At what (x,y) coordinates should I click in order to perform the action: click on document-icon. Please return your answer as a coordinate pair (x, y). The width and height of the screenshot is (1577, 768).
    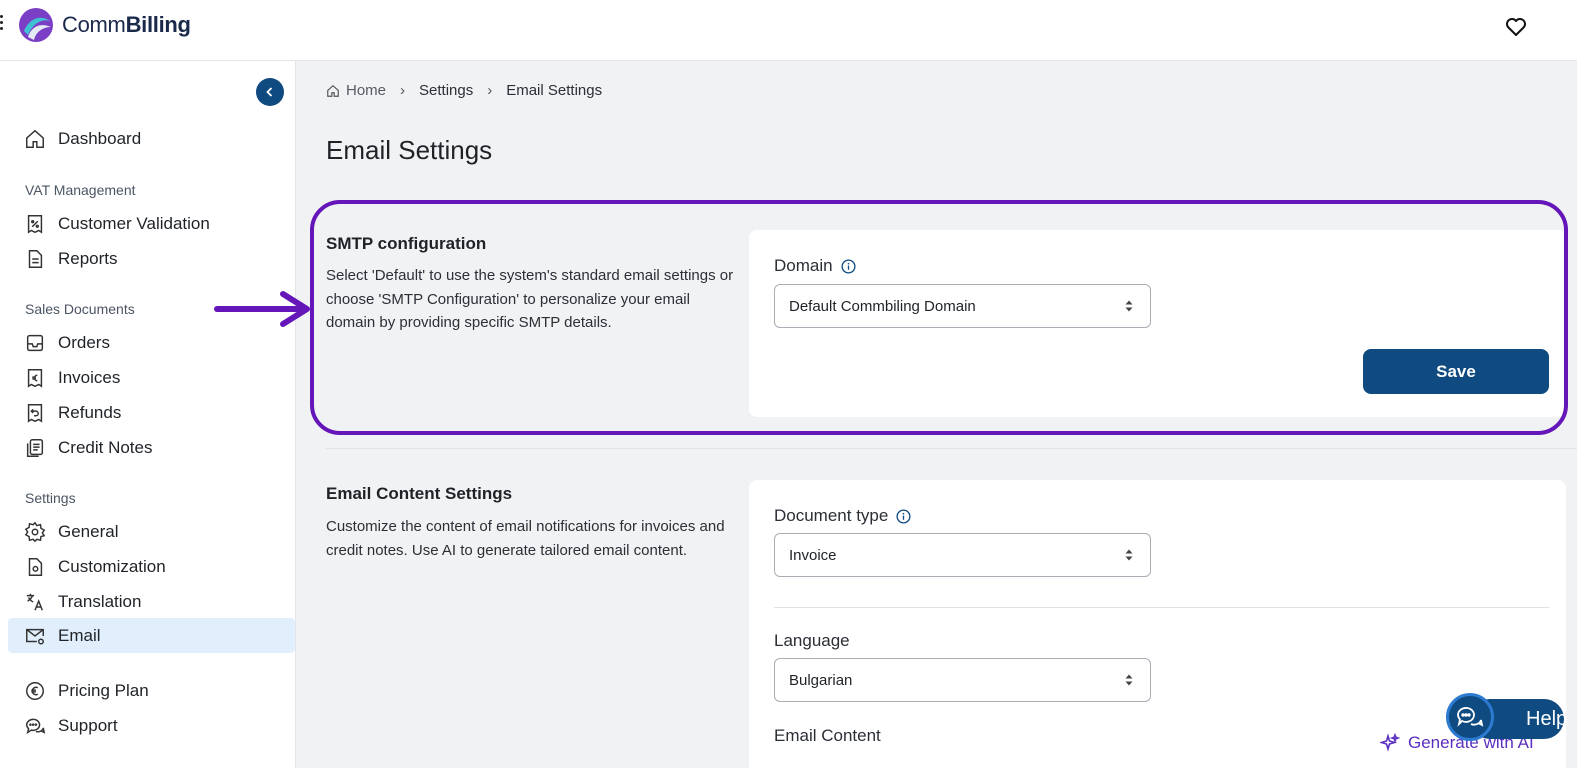
    Looking at the image, I should click on (35, 258).